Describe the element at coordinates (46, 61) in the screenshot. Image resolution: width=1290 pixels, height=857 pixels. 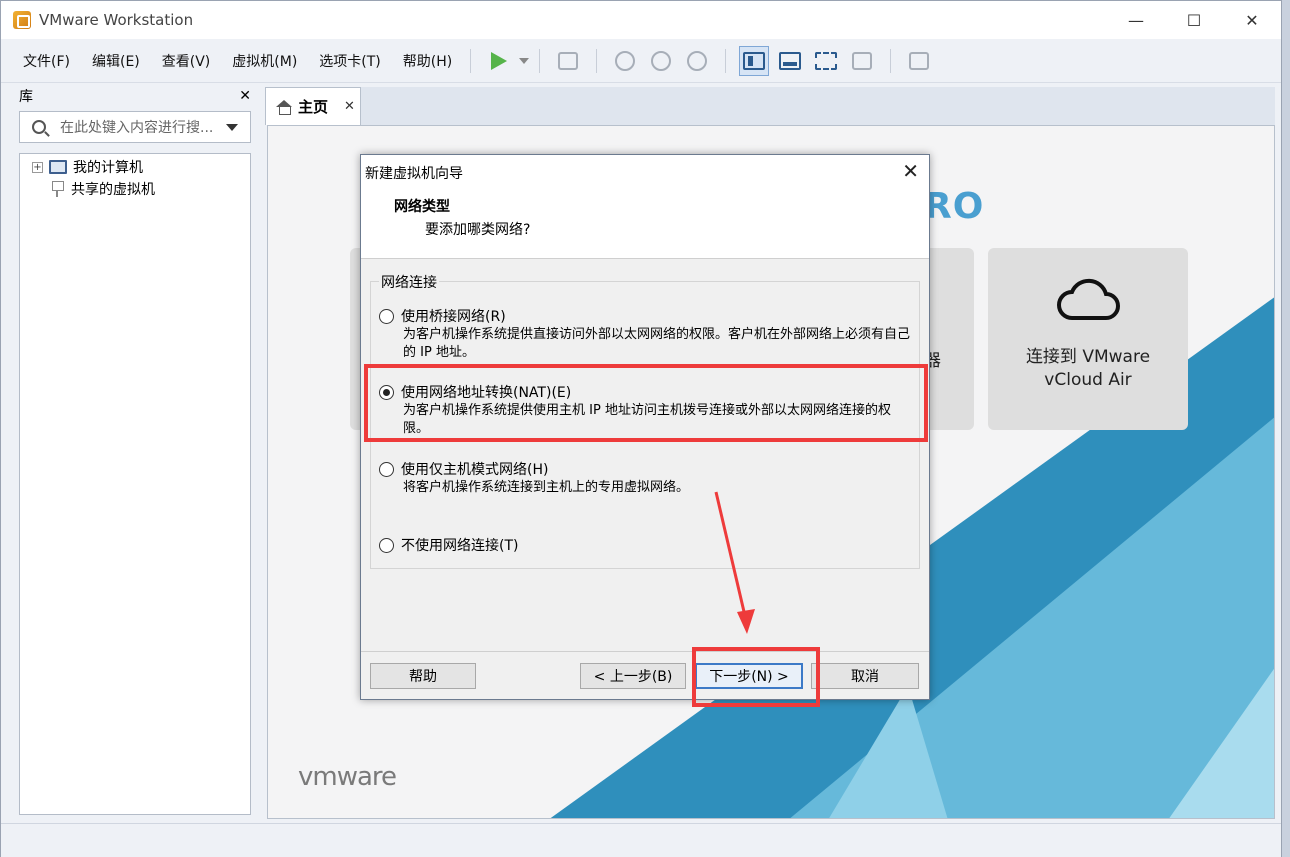
I see `menu-file: 文件(F)` at that location.